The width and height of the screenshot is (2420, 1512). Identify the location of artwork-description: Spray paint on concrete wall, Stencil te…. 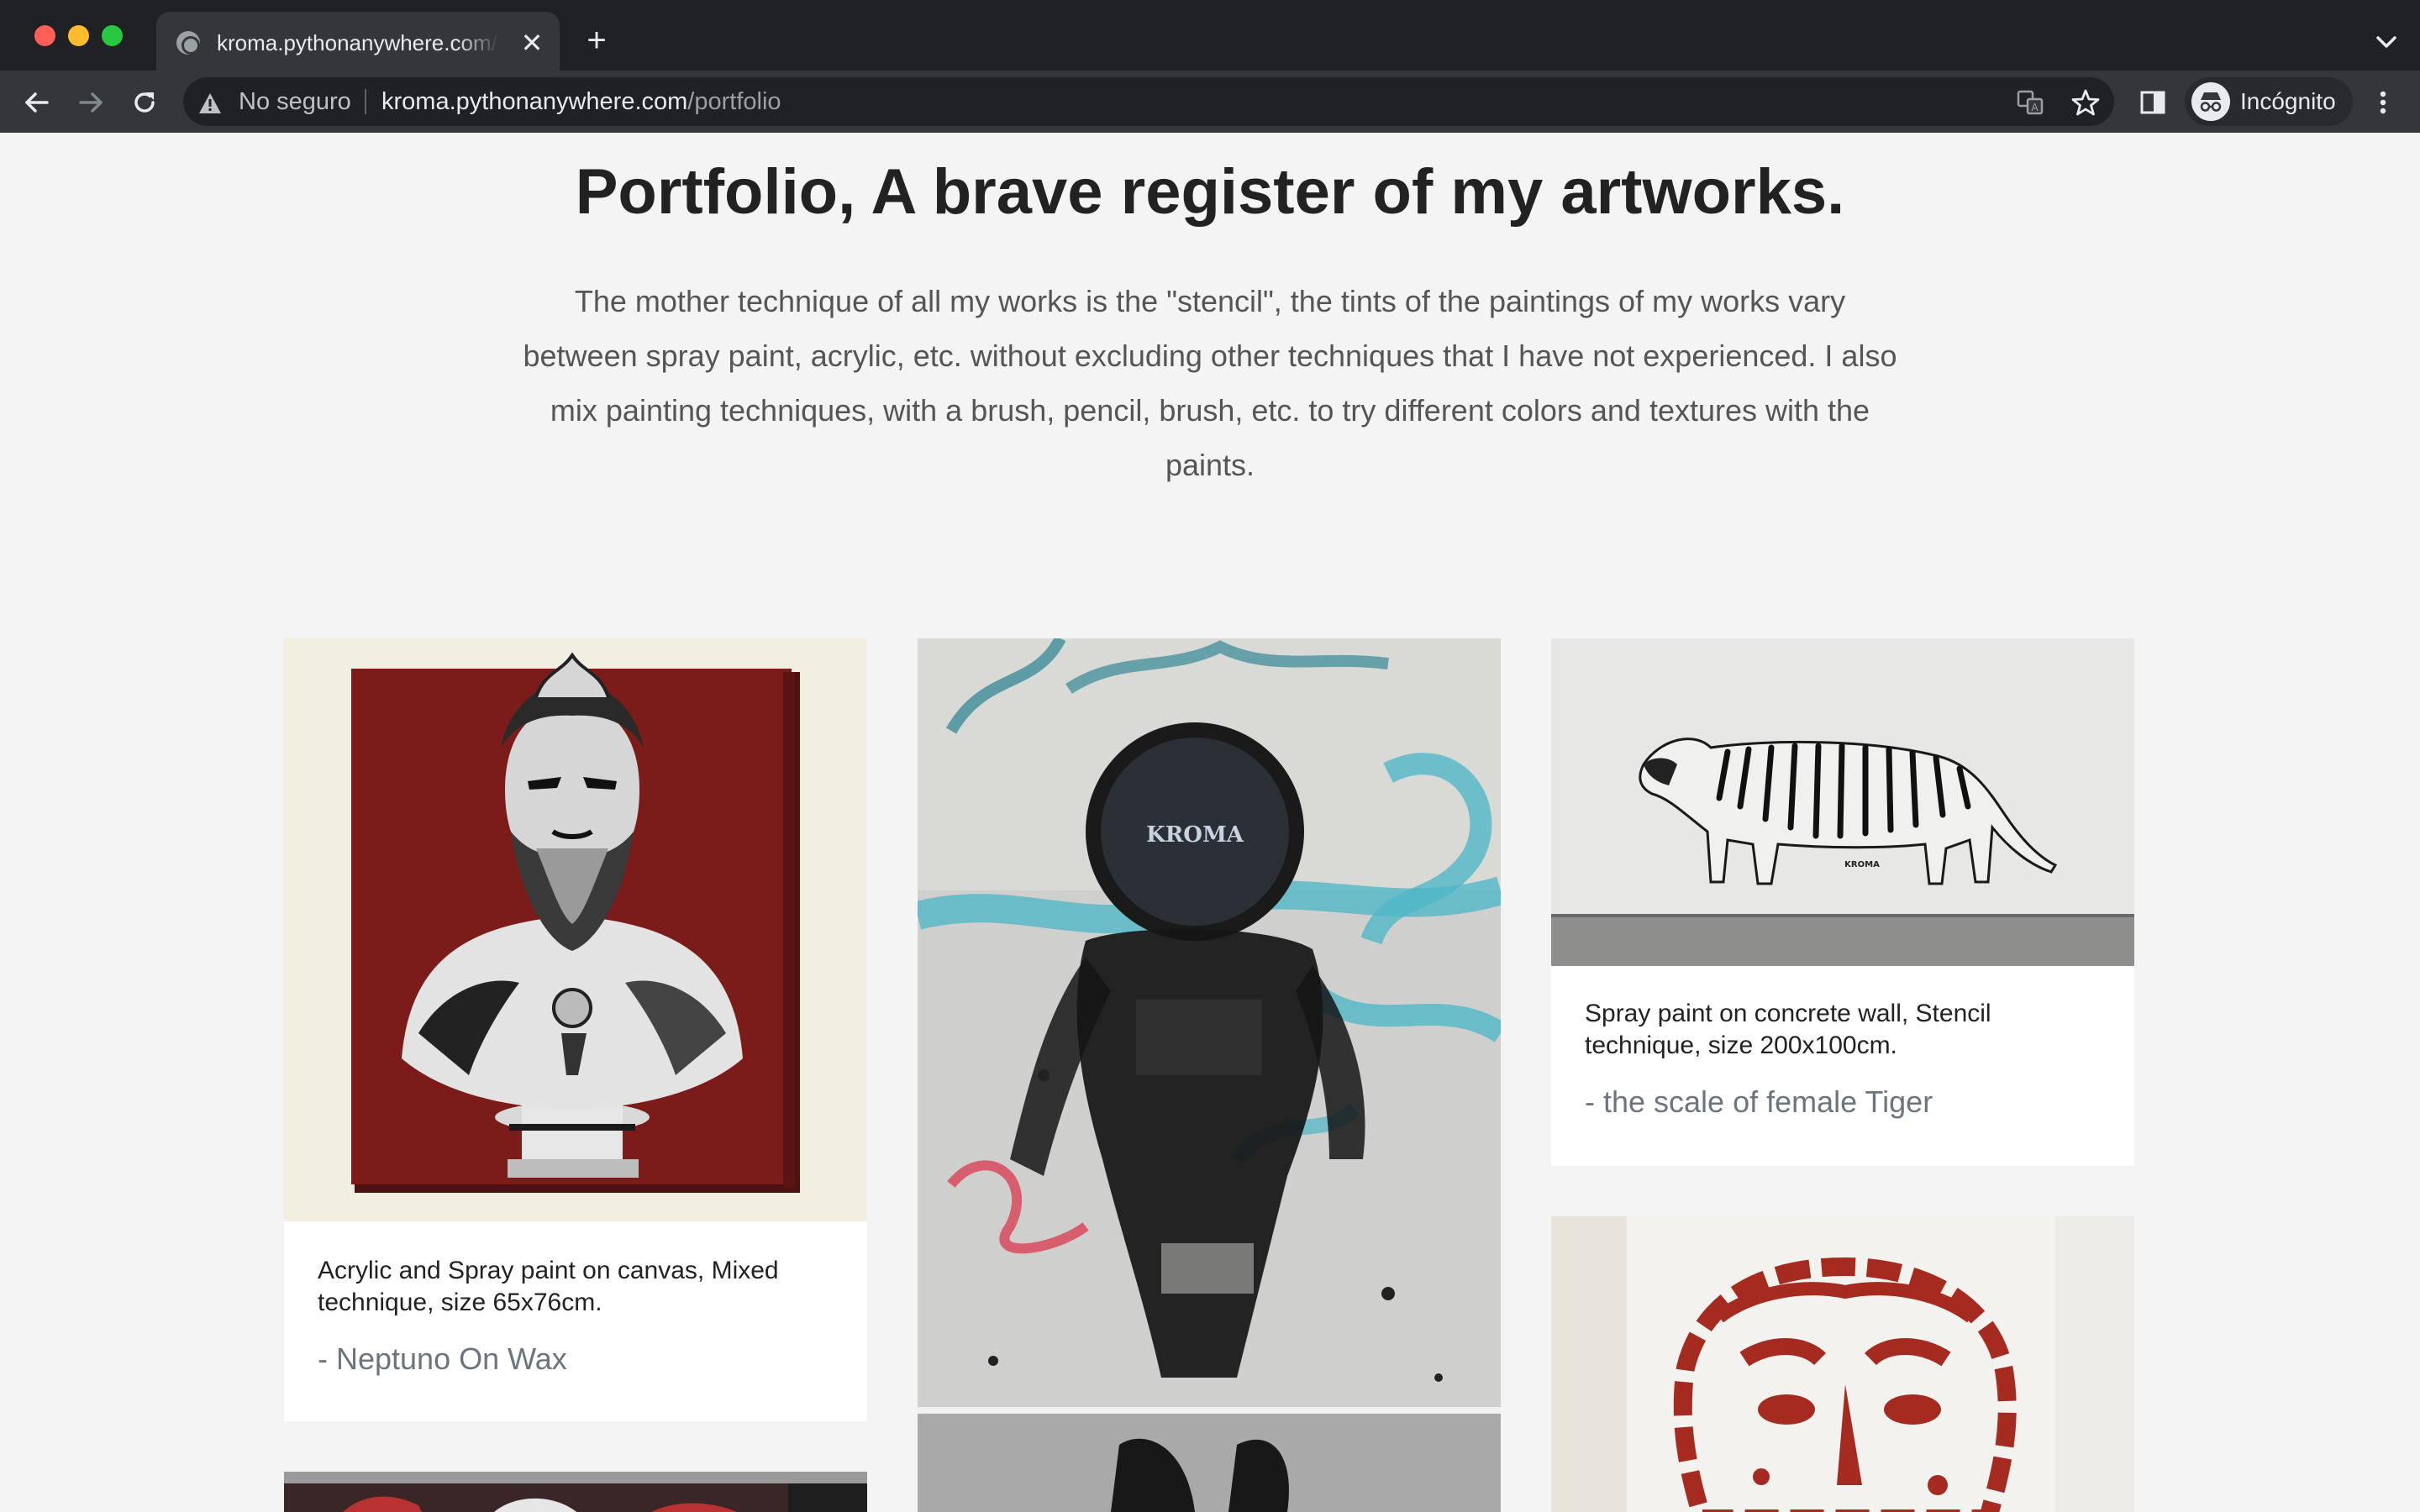
(1788, 1029).